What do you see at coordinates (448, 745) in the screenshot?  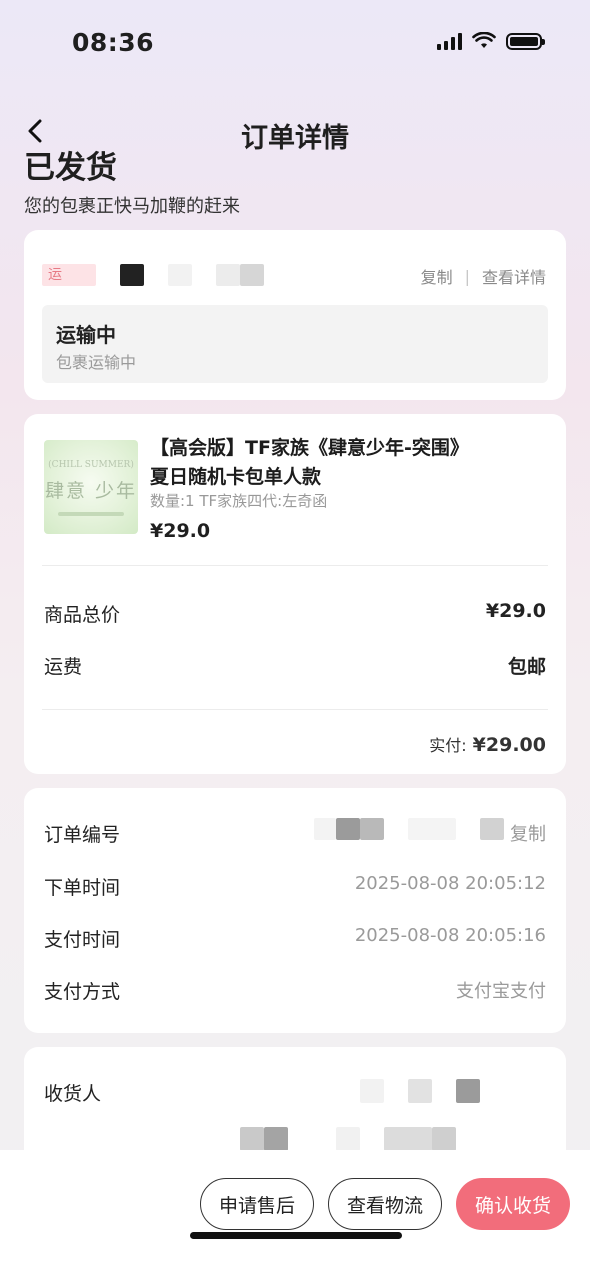 I see `amount-paid-label: 实付:` at bounding box center [448, 745].